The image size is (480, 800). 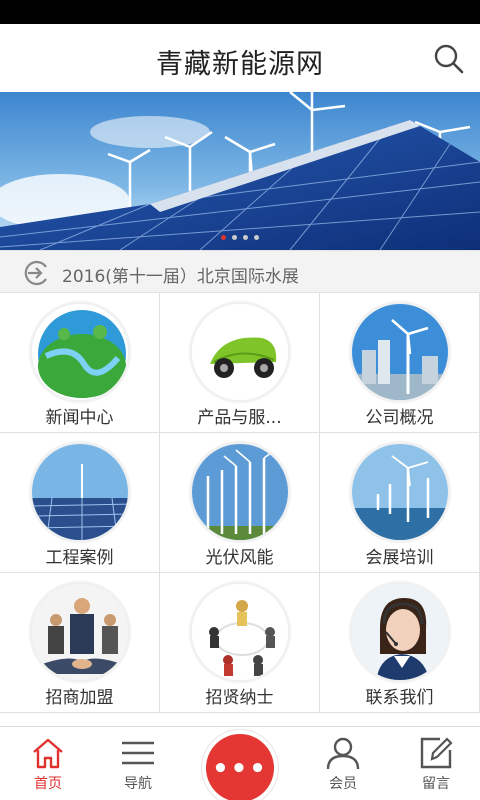 I want to click on tab-label: 留言, so click(x=436, y=784).